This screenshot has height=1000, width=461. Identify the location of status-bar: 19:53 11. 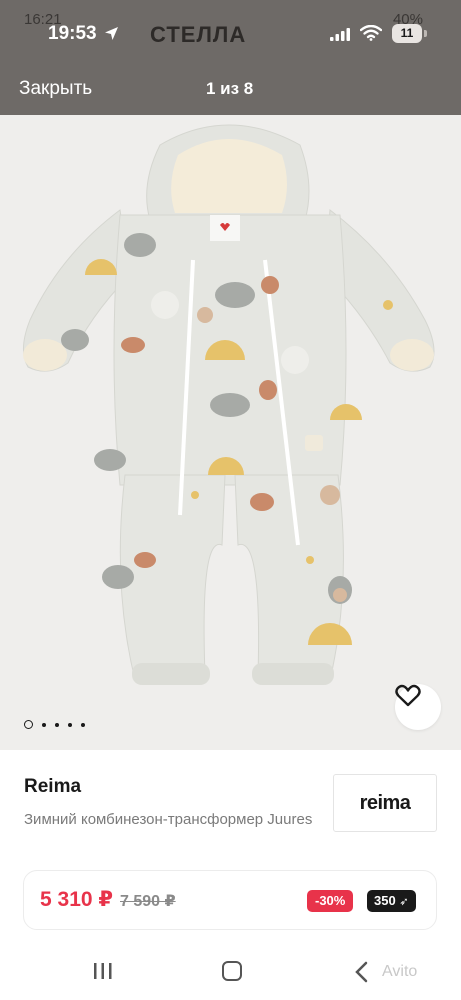
(230, 35).